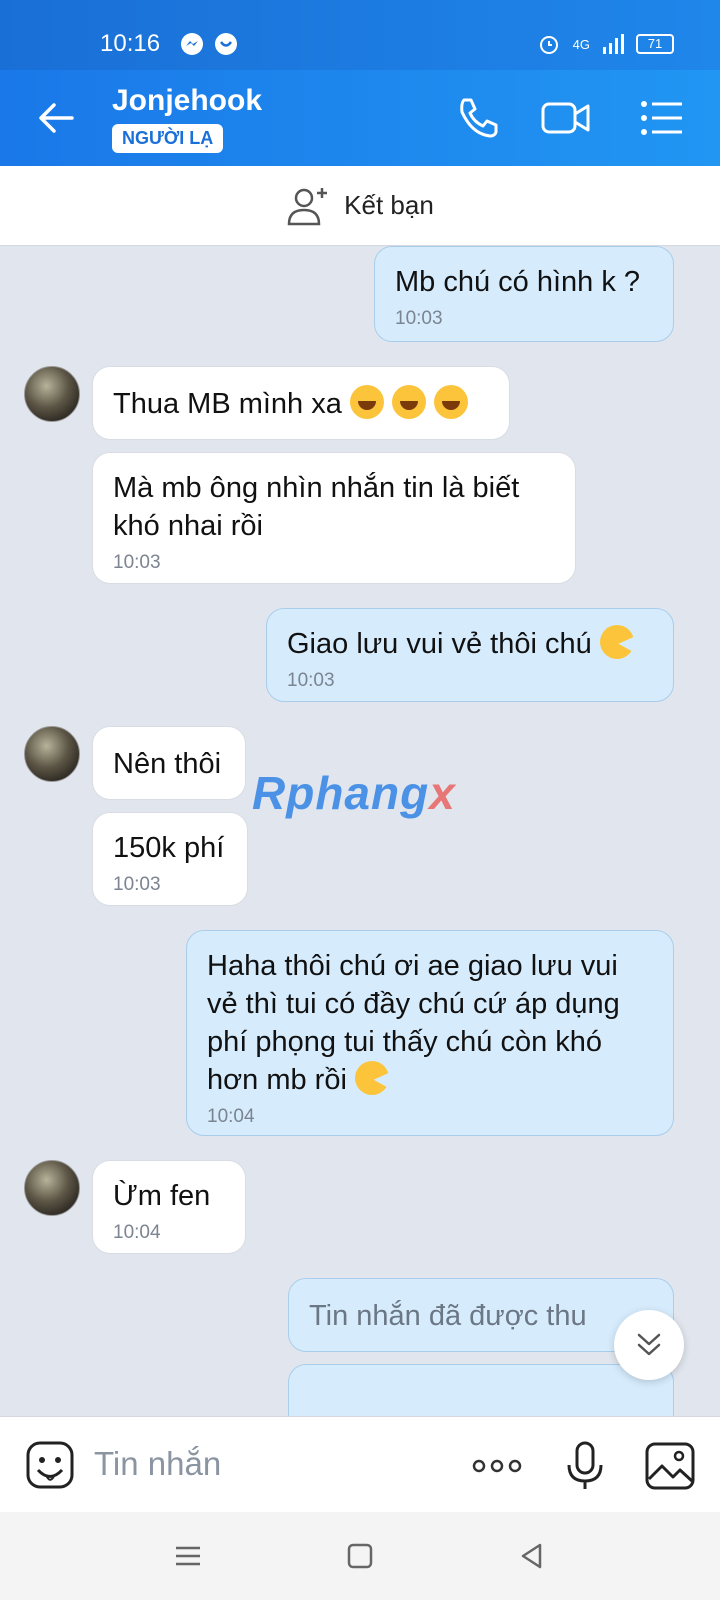 This screenshot has width=720, height=1600. Describe the element at coordinates (662, 118) in the screenshot. I see `menu-list-icon` at that location.